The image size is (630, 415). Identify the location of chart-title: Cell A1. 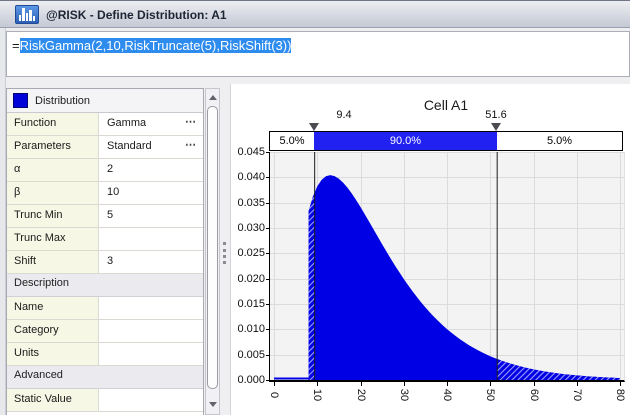
(446, 105).